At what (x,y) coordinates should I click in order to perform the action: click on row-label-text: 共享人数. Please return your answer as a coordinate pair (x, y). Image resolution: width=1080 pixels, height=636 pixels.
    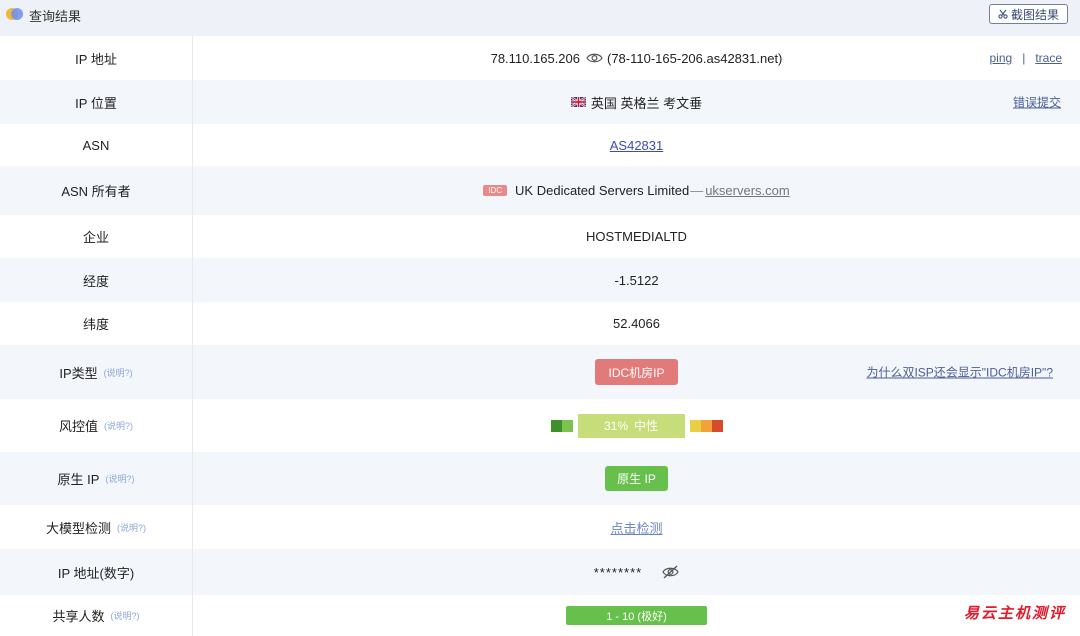
    Looking at the image, I should click on (78, 615).